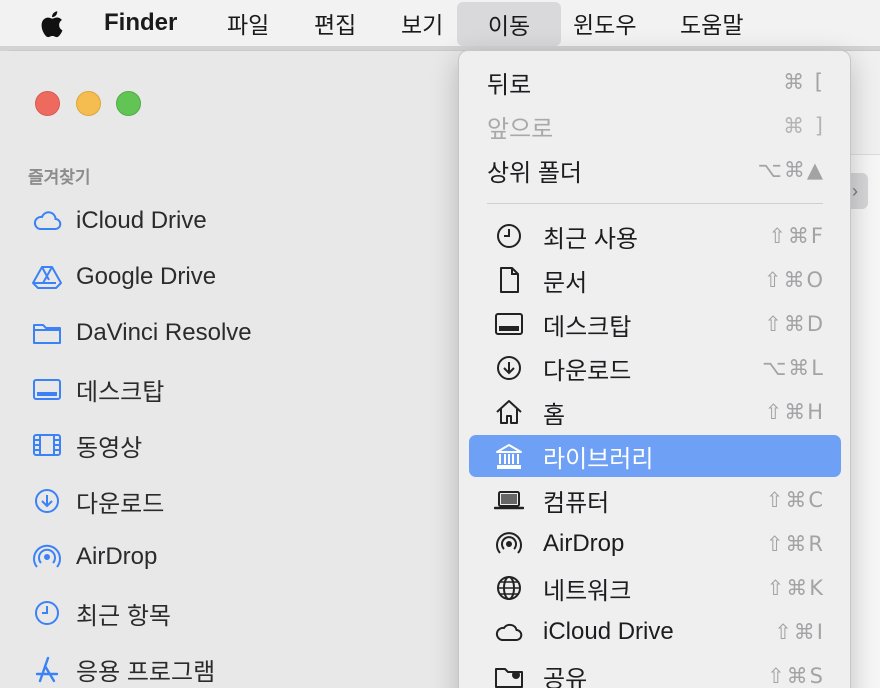 The height and width of the screenshot is (688, 880). Describe the element at coordinates (711, 23) in the screenshot. I see `menu-help: 도움말` at that location.